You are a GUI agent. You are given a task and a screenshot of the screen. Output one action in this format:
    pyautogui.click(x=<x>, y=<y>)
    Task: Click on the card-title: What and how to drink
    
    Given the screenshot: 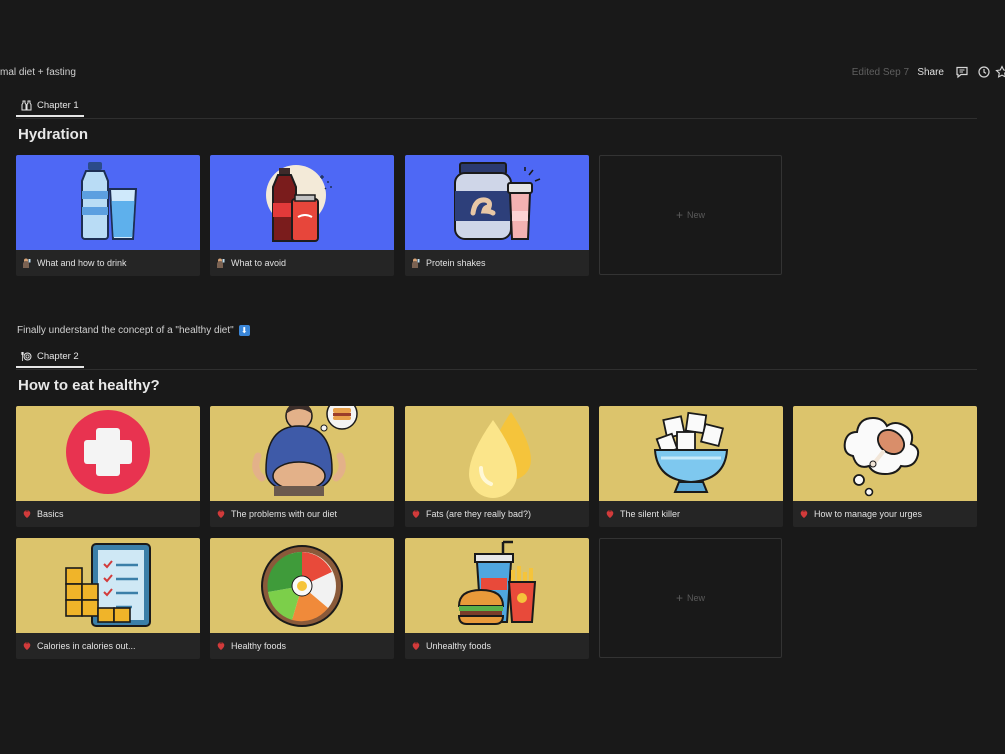 What is the action you would take?
    pyautogui.click(x=82, y=263)
    